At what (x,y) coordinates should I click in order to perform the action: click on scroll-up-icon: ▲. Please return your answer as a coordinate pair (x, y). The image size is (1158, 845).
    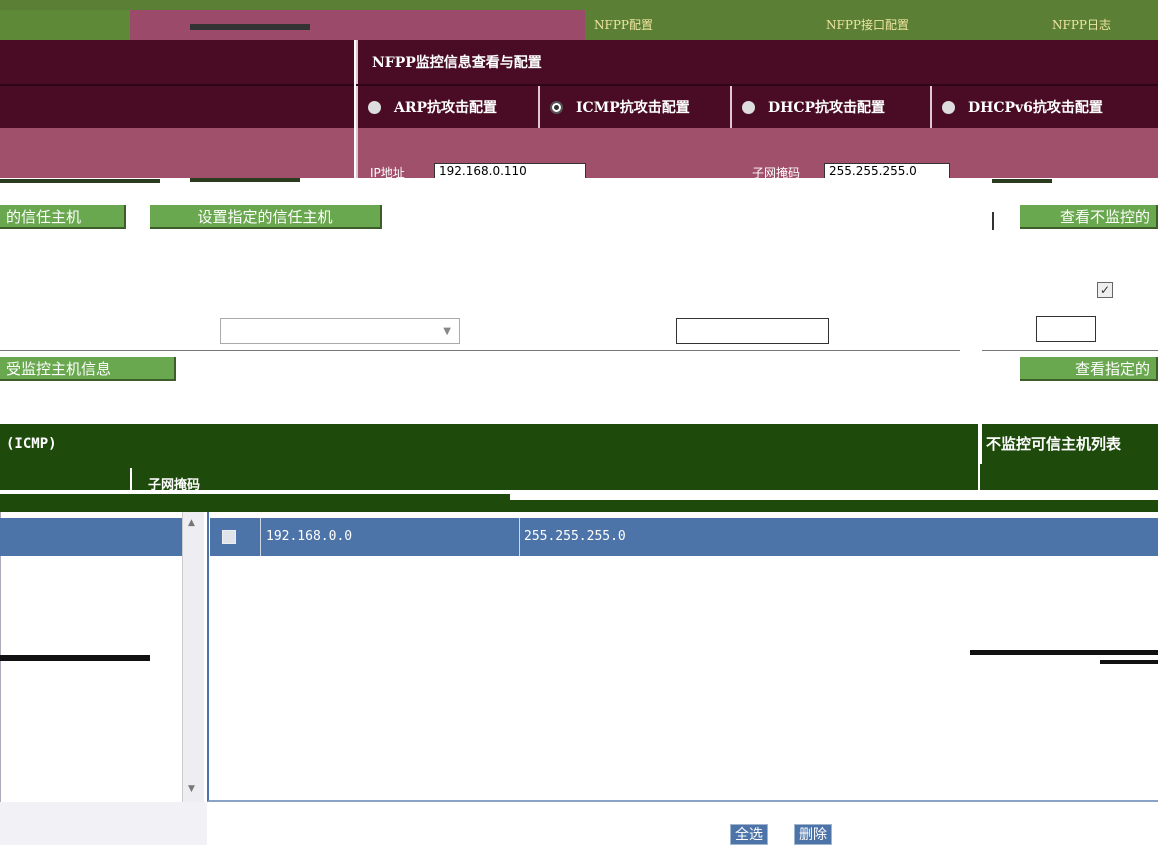
    Looking at the image, I should click on (191, 523).